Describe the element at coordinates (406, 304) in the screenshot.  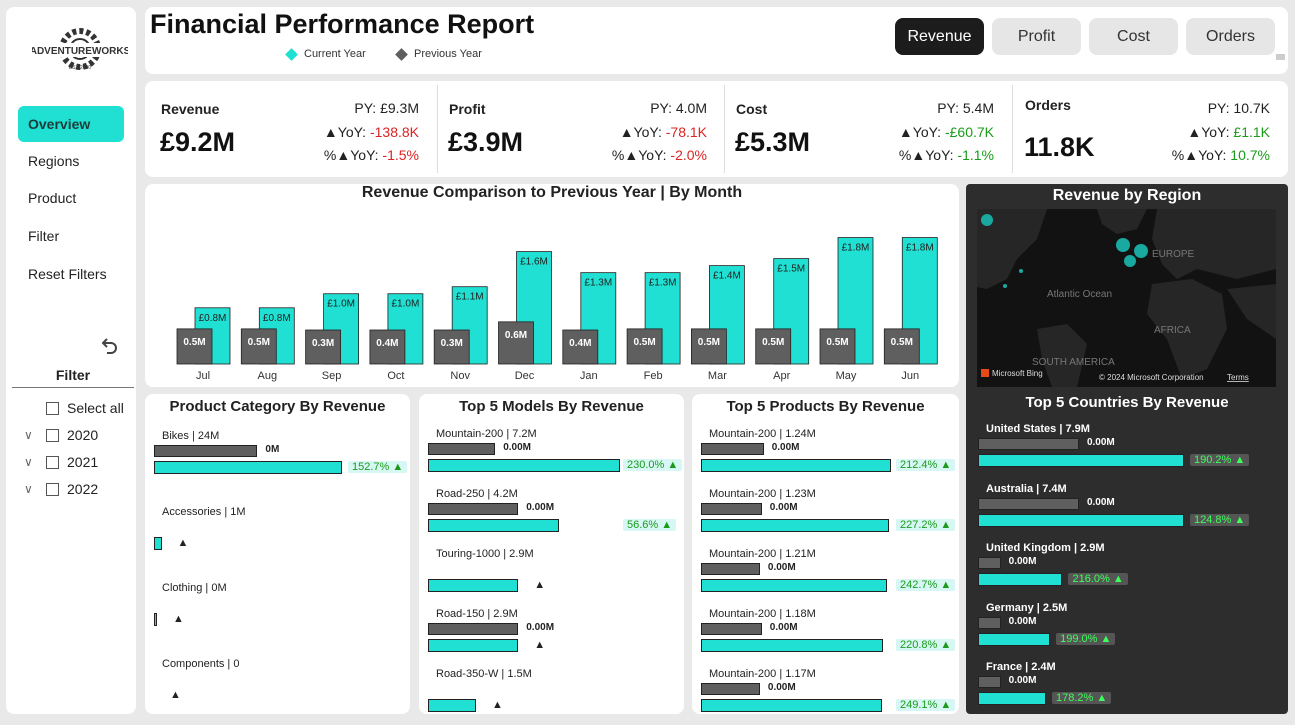
I see `bar-label-current: £1.0M` at that location.